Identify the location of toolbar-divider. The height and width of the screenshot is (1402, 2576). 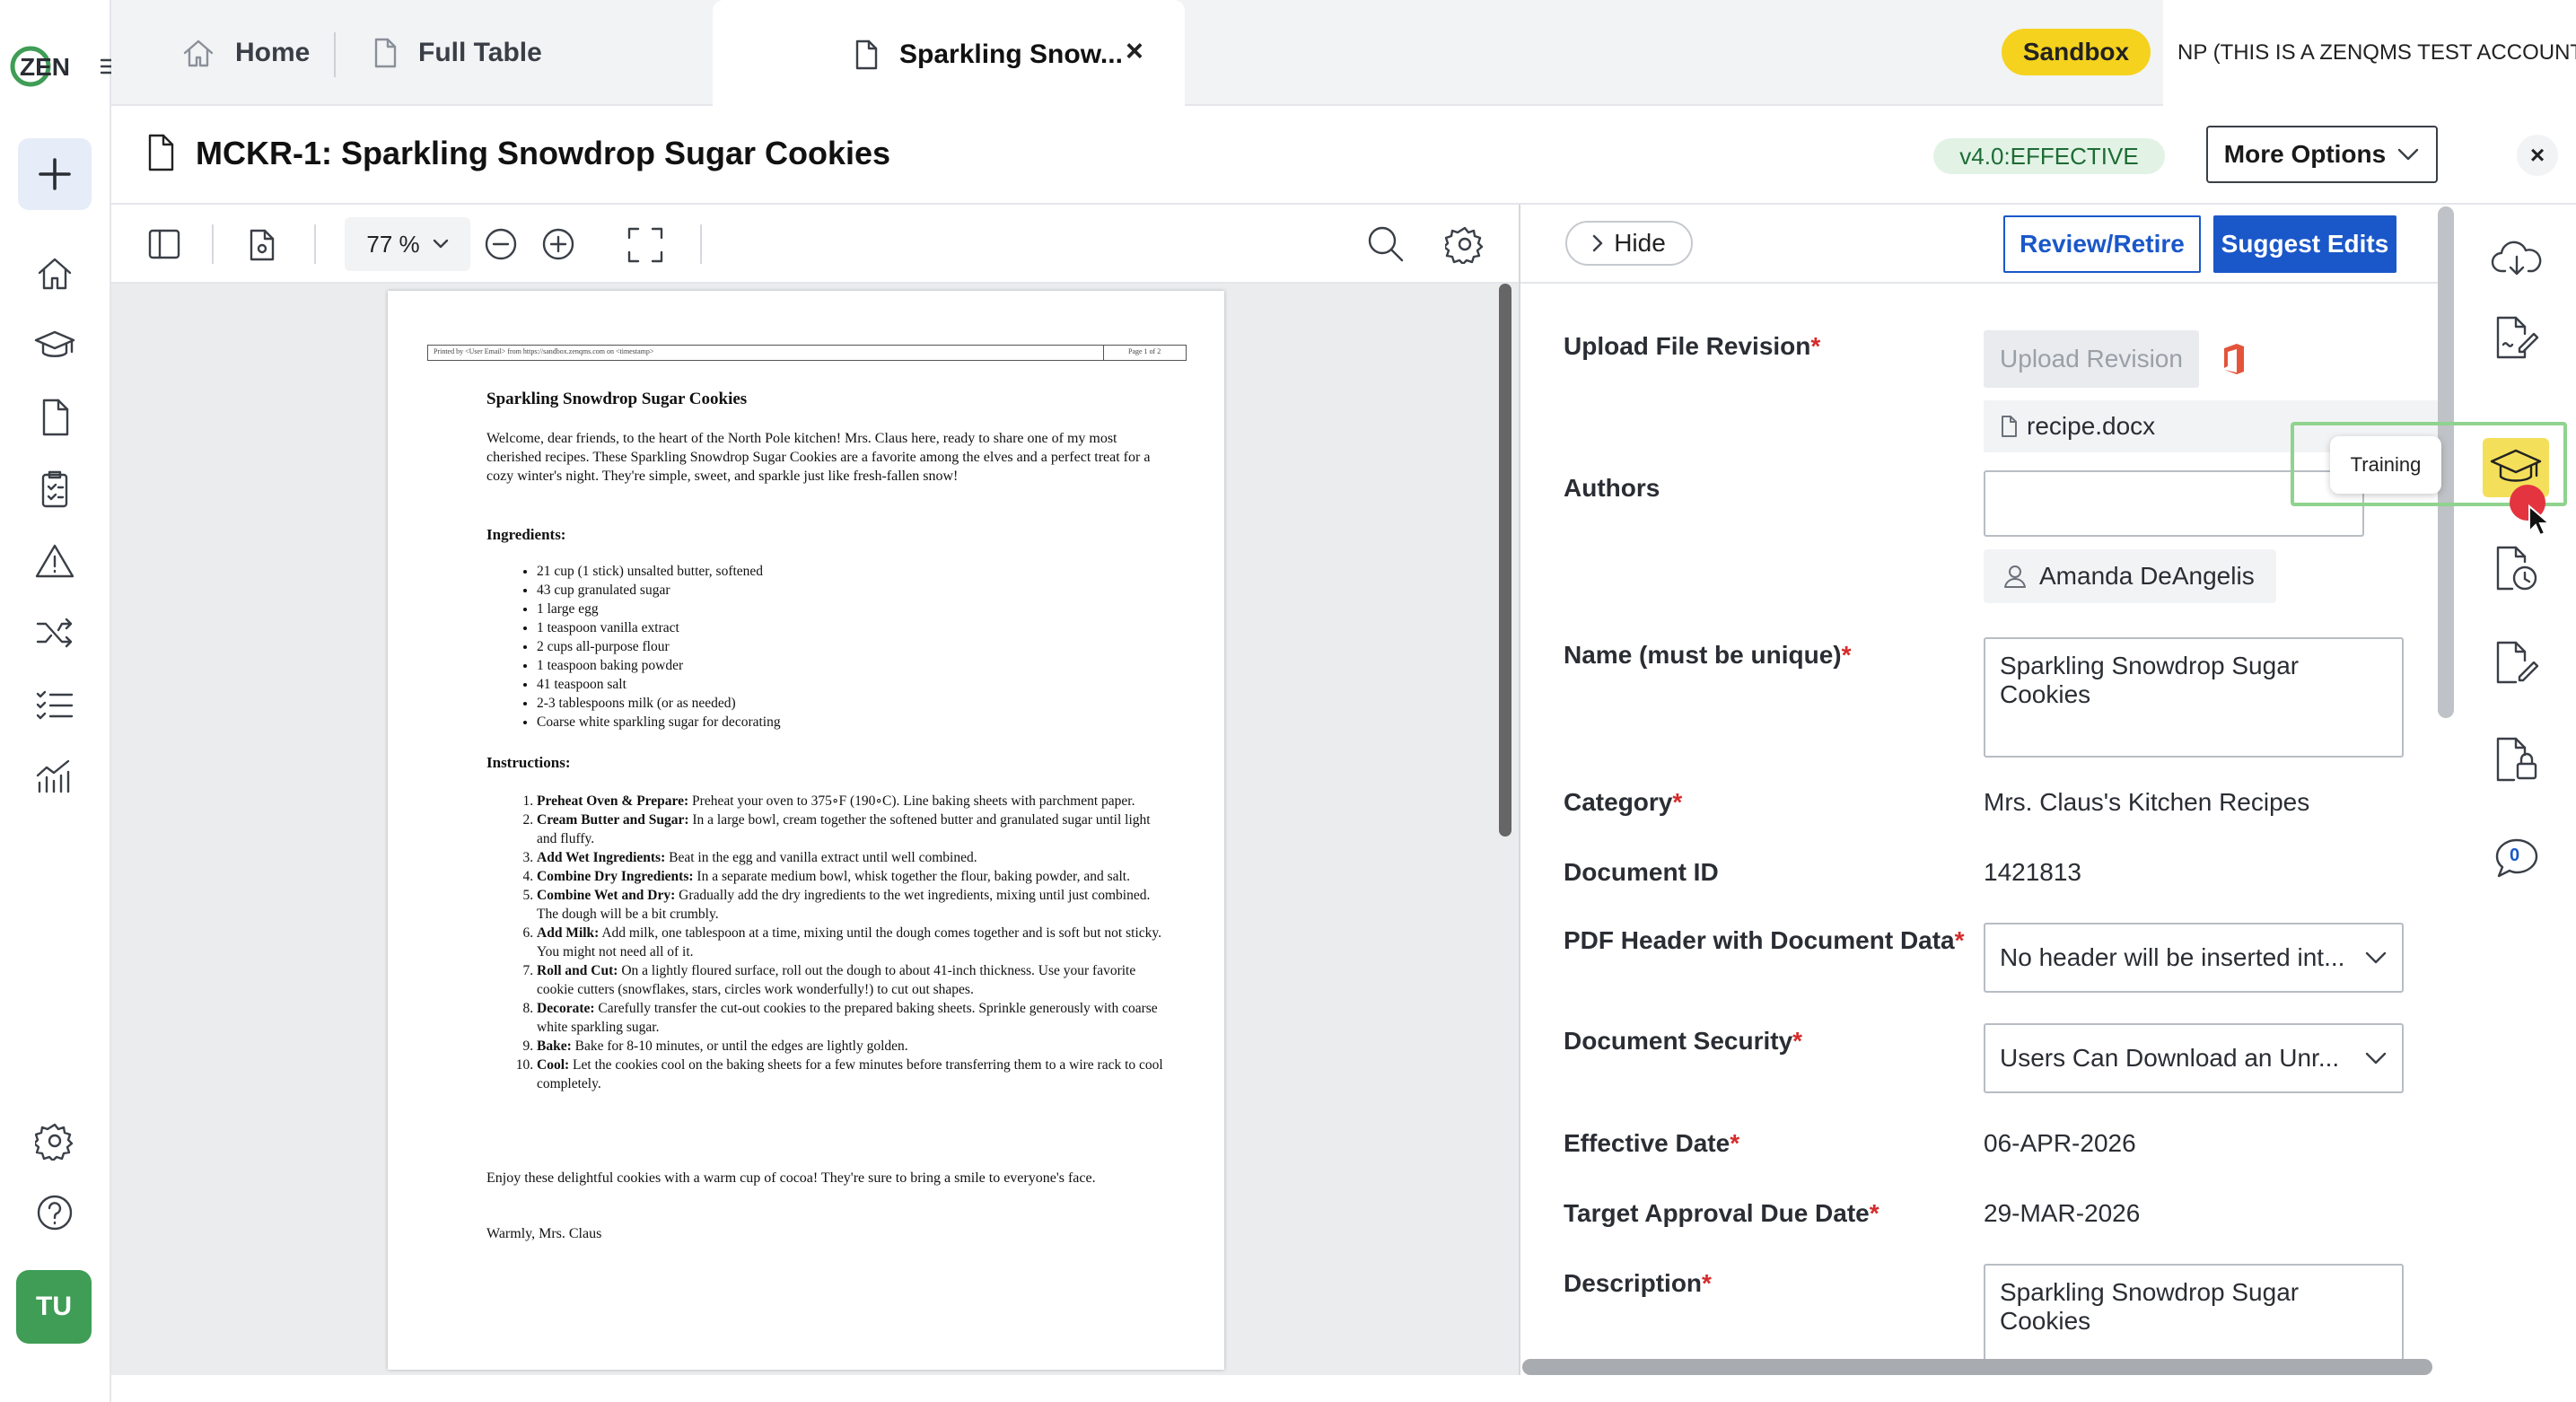
(213, 244).